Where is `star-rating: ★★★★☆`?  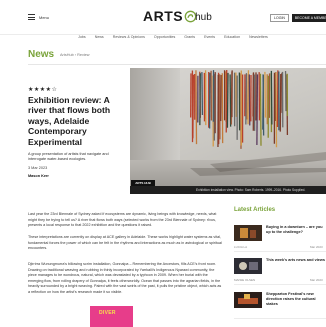 star-rating: ★★★★☆ is located at coordinates (43, 90).